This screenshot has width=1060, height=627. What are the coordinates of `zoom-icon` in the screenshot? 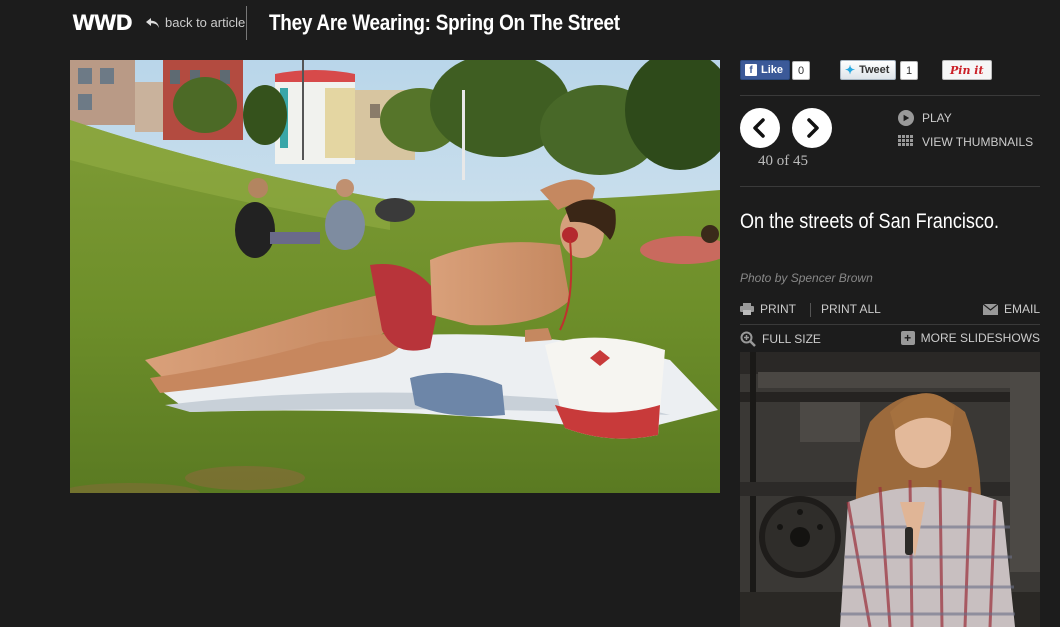 It's located at (748, 339).